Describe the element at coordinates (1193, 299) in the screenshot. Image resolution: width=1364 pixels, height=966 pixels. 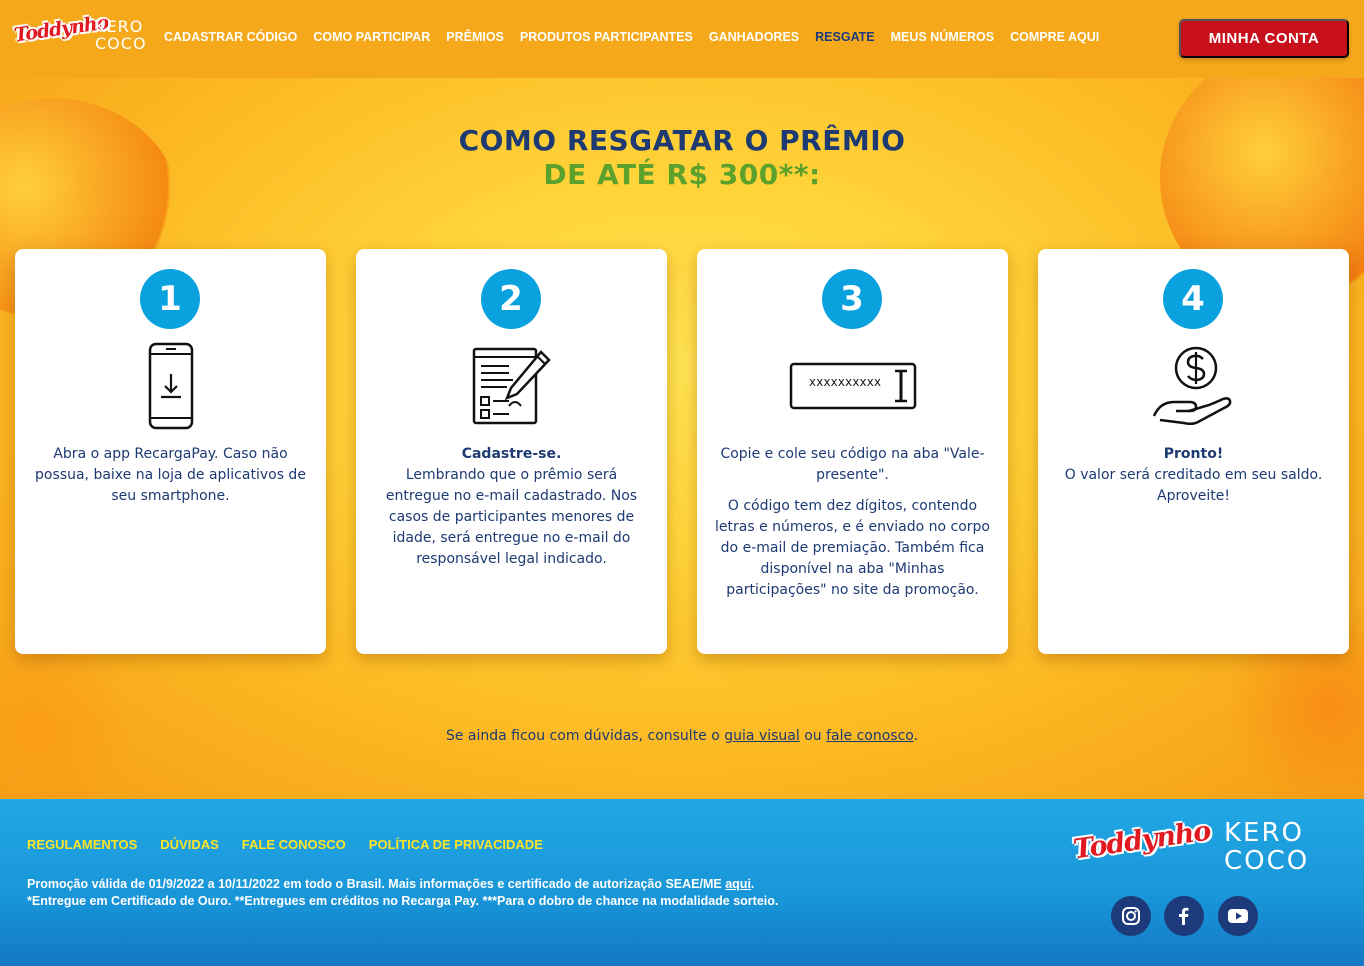
I see `step-number-badge: 4` at that location.